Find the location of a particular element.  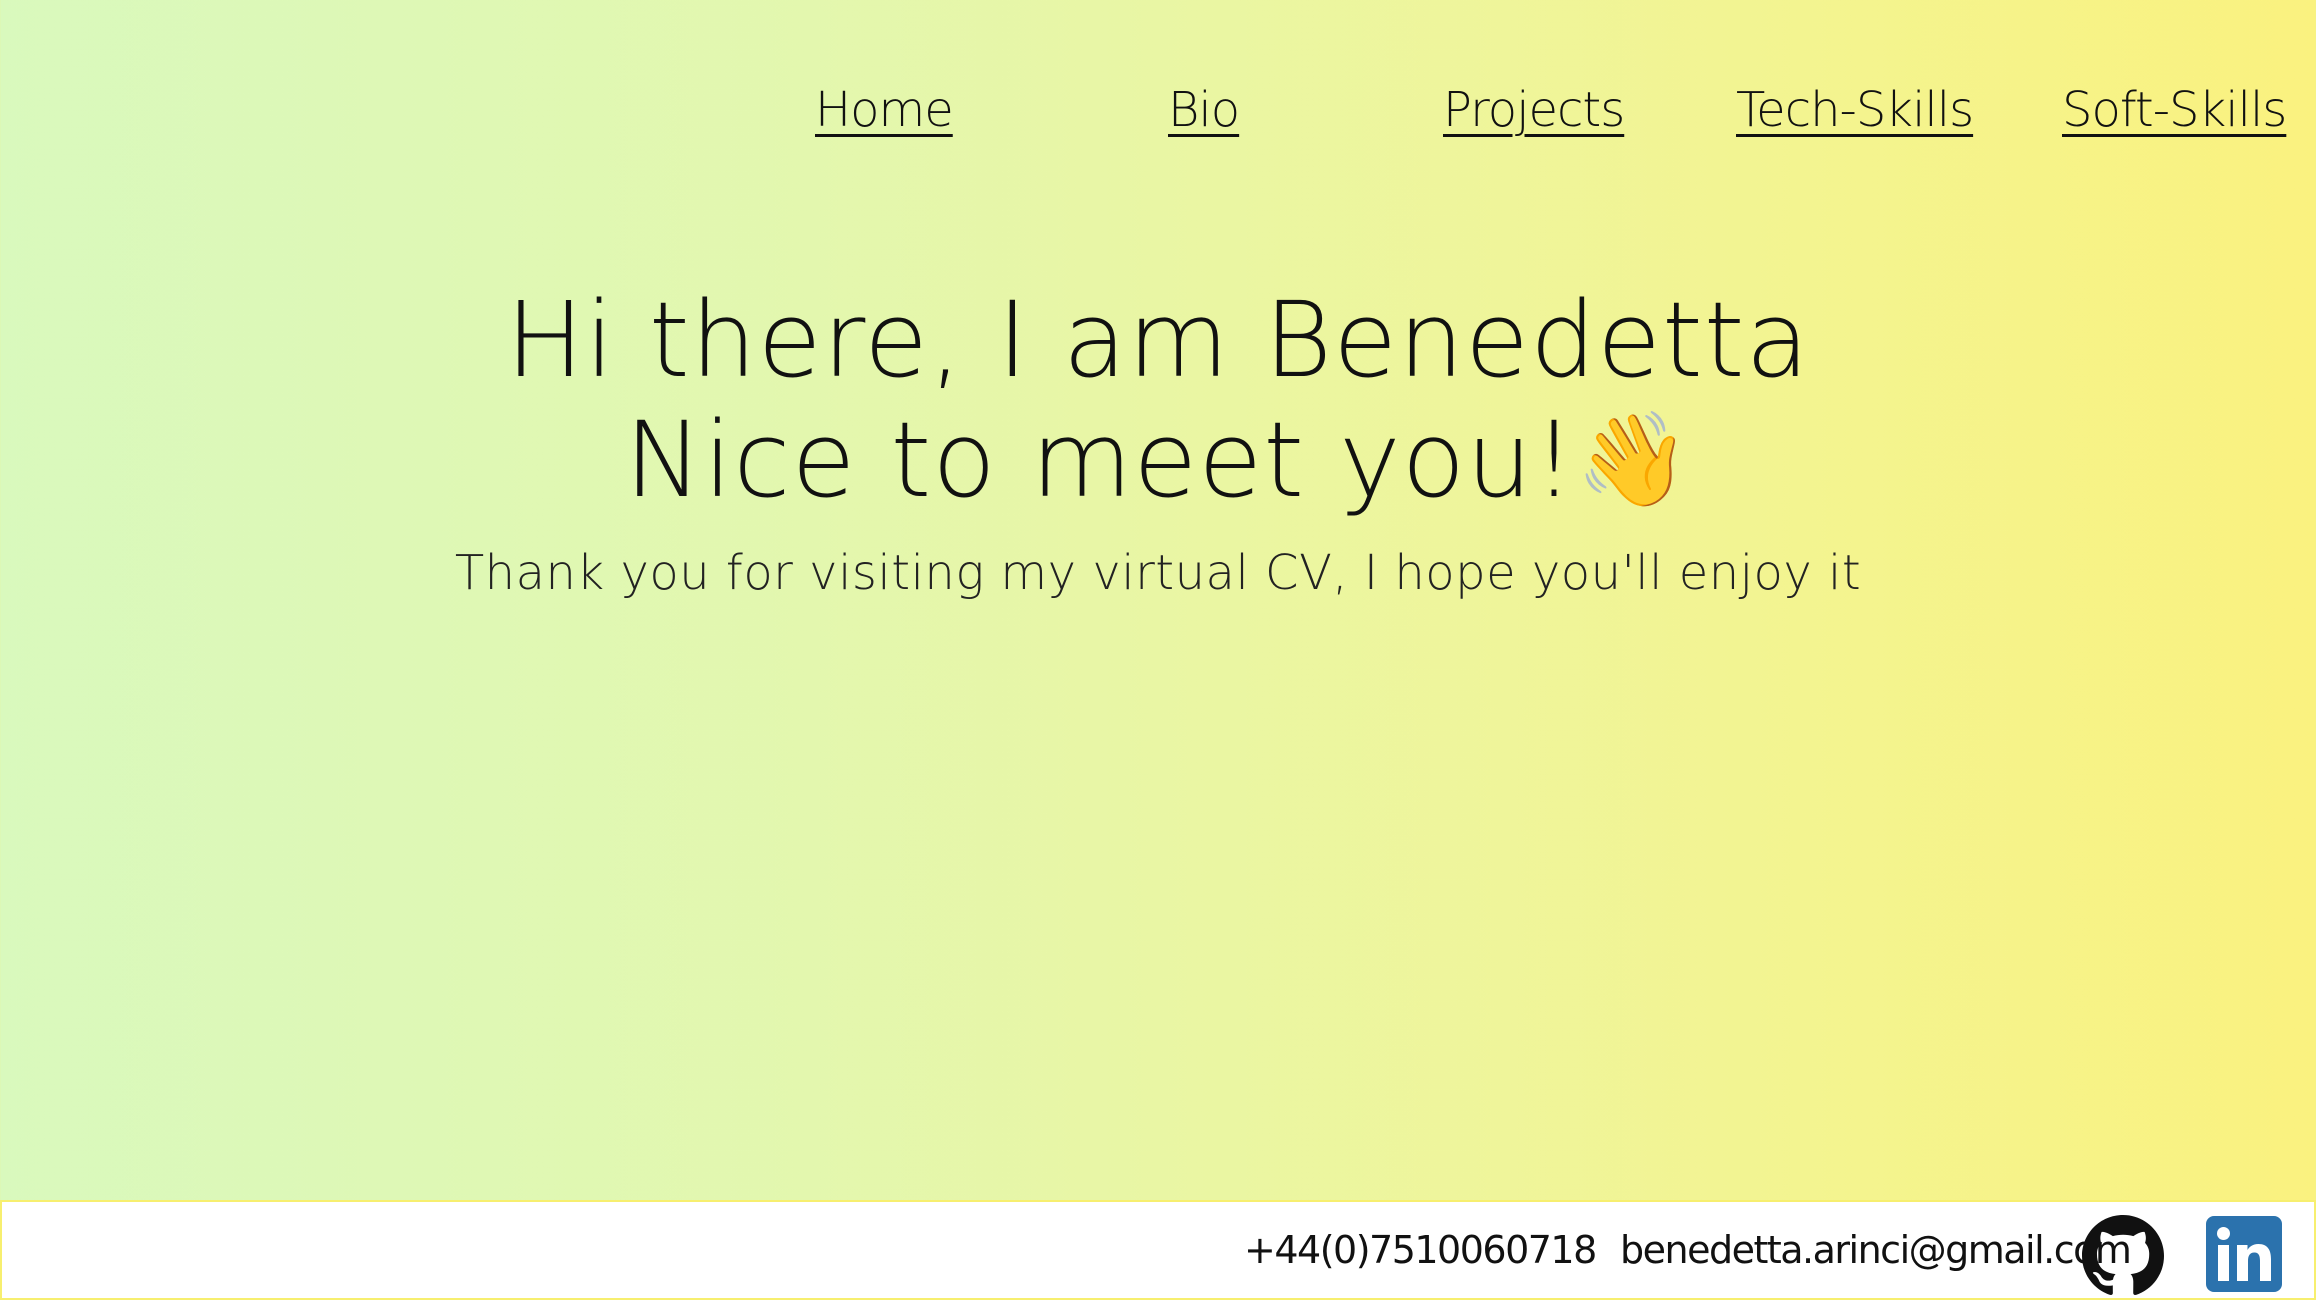

nav-link-home: Home is located at coordinates (884, 110).